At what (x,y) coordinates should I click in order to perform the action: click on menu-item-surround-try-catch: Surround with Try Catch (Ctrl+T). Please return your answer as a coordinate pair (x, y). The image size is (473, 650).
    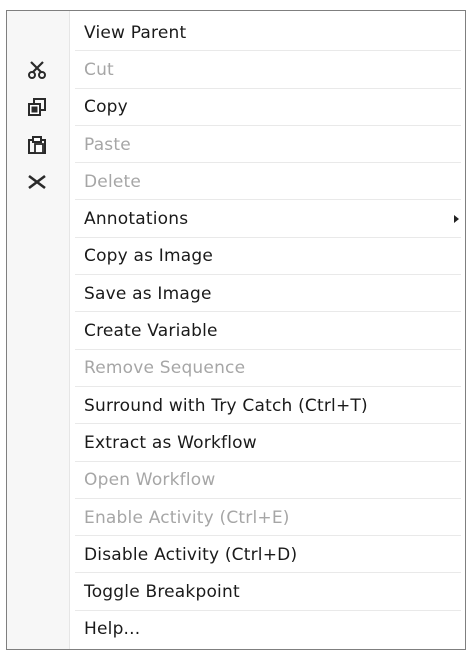
    Looking at the image, I should click on (236, 406).